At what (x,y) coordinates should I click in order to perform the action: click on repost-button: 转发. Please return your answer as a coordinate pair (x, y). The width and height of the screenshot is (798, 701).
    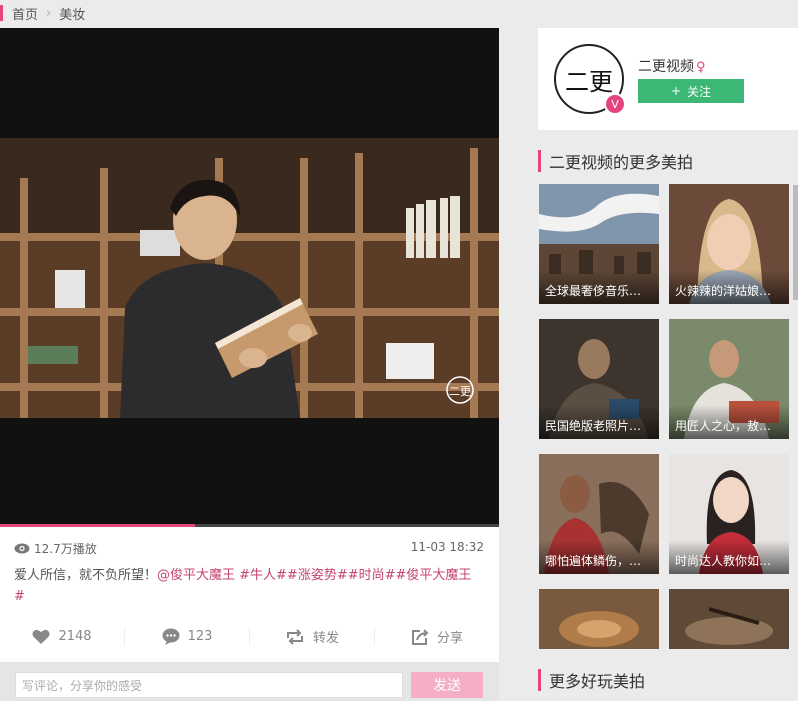
    Looking at the image, I should click on (312, 636).